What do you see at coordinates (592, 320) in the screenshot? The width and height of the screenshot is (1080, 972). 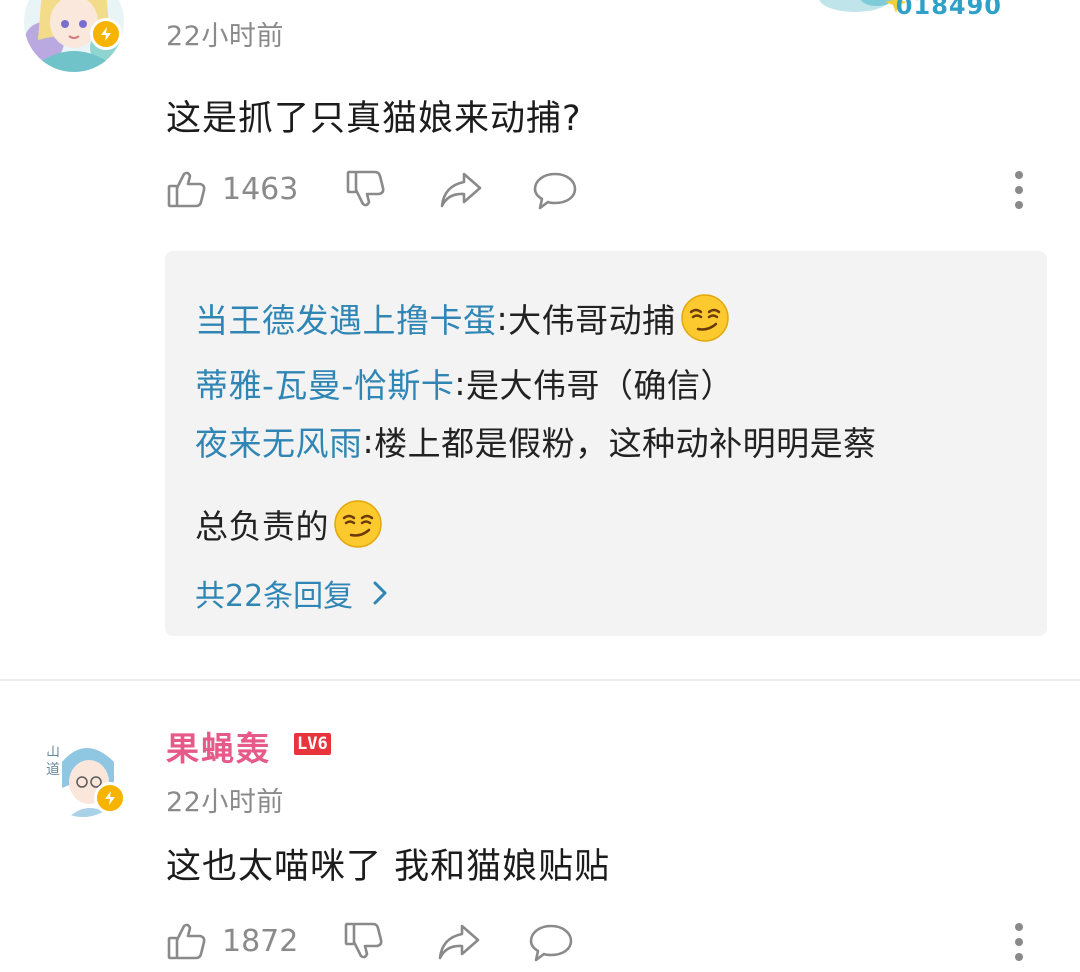 I see `reply-text: 大伟哥动捕` at bounding box center [592, 320].